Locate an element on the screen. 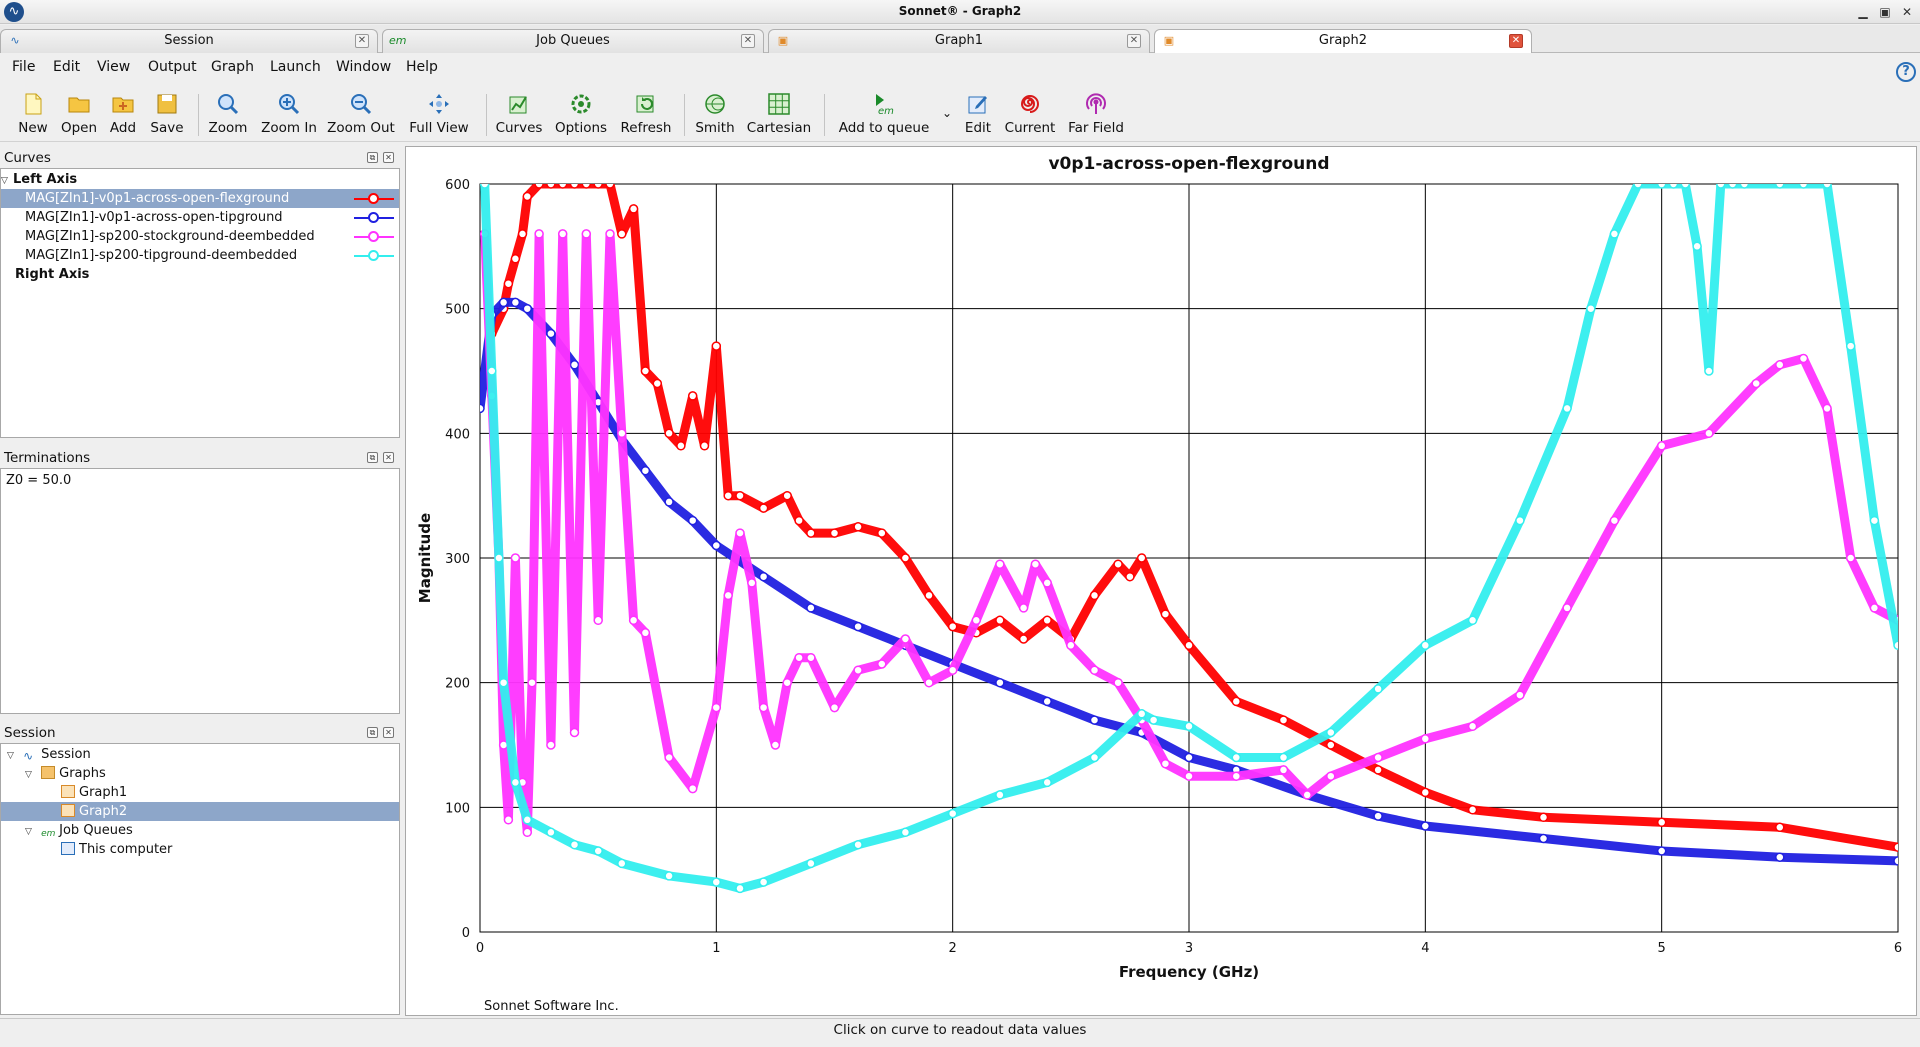  menu-help: Help is located at coordinates (422, 67).